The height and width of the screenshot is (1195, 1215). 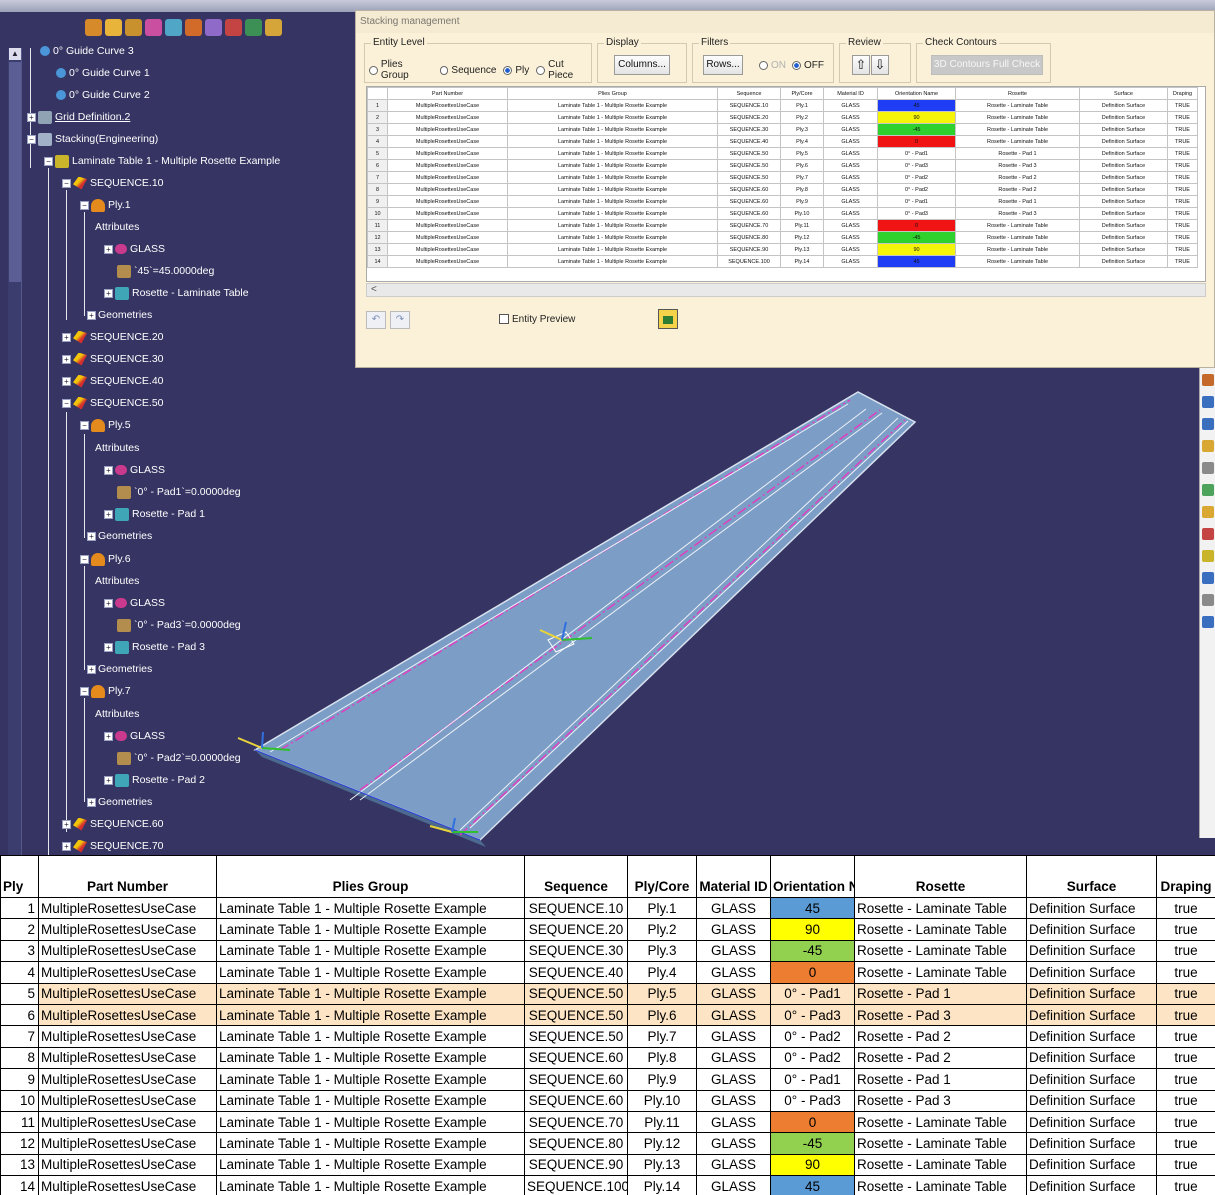 I want to click on table-cell: Ply.11, so click(x=802, y=225).